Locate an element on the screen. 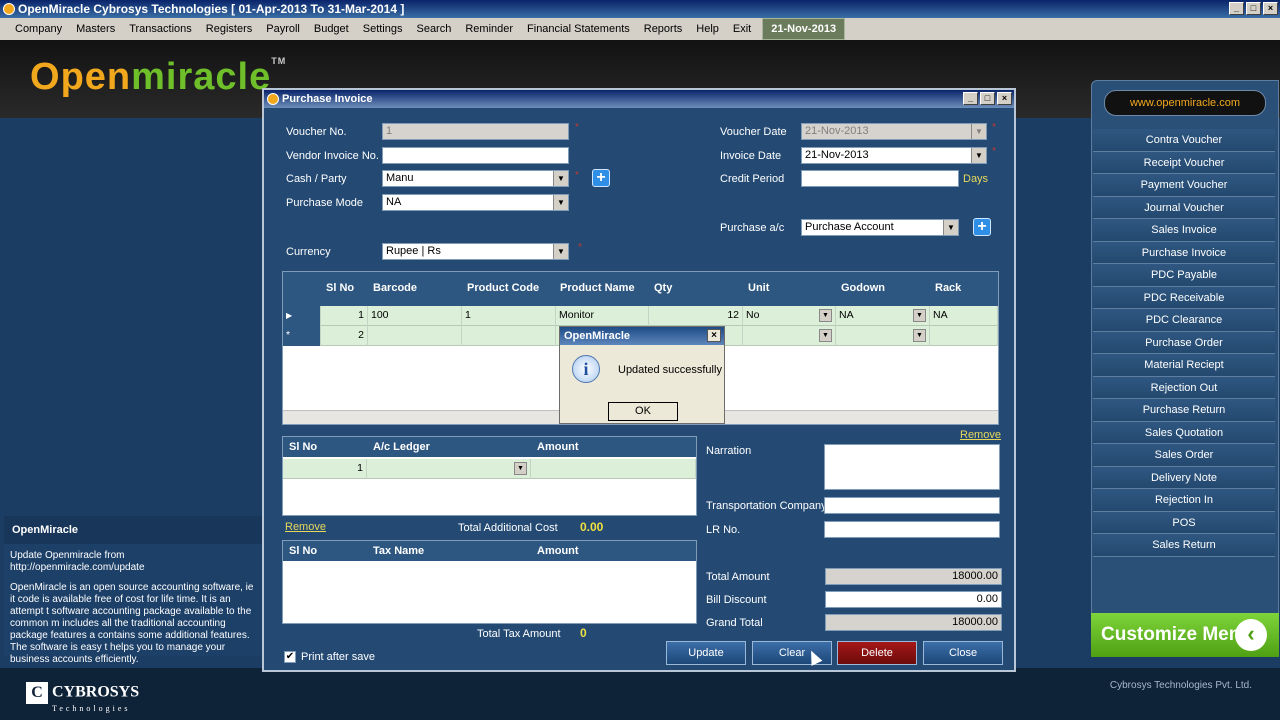  message-text: Updated successfully is located at coordinates (670, 370).